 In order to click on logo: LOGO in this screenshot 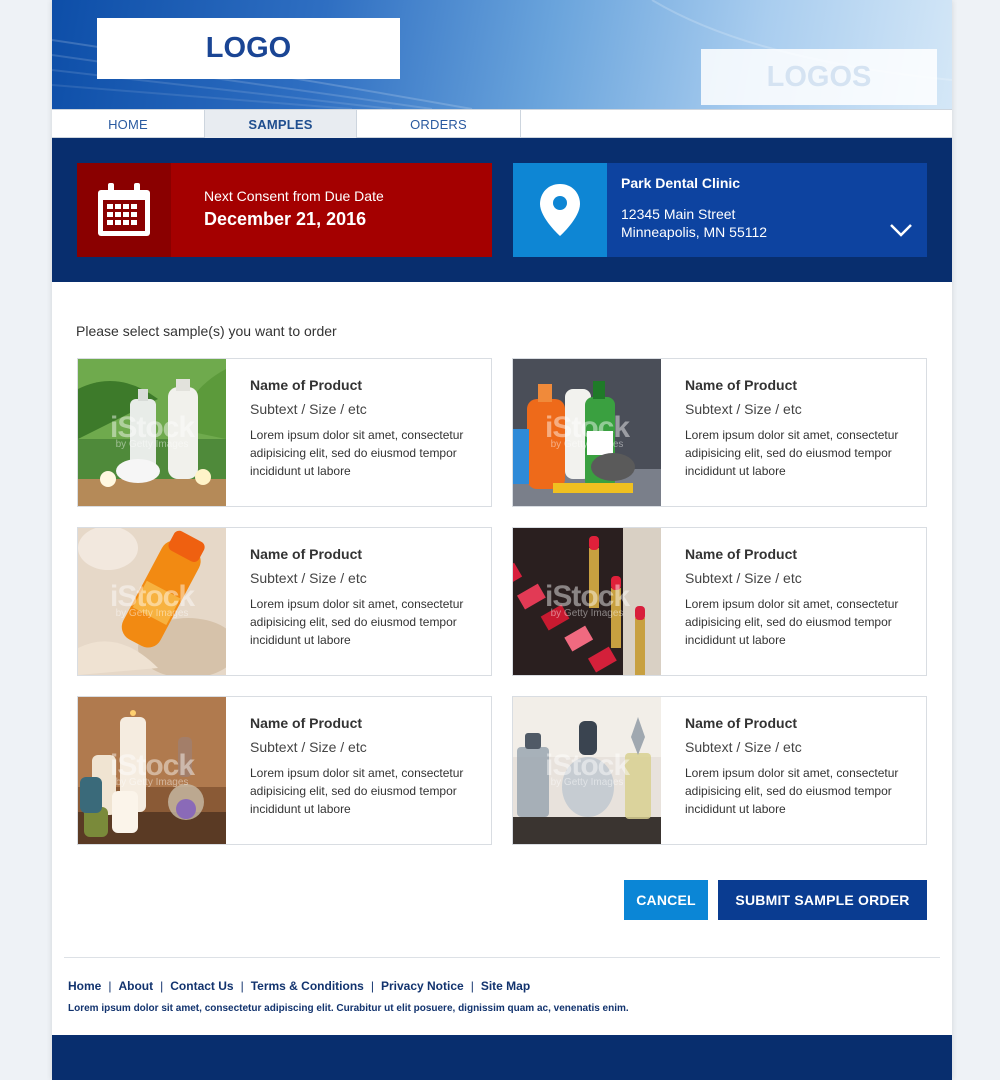, I will do `click(248, 48)`.